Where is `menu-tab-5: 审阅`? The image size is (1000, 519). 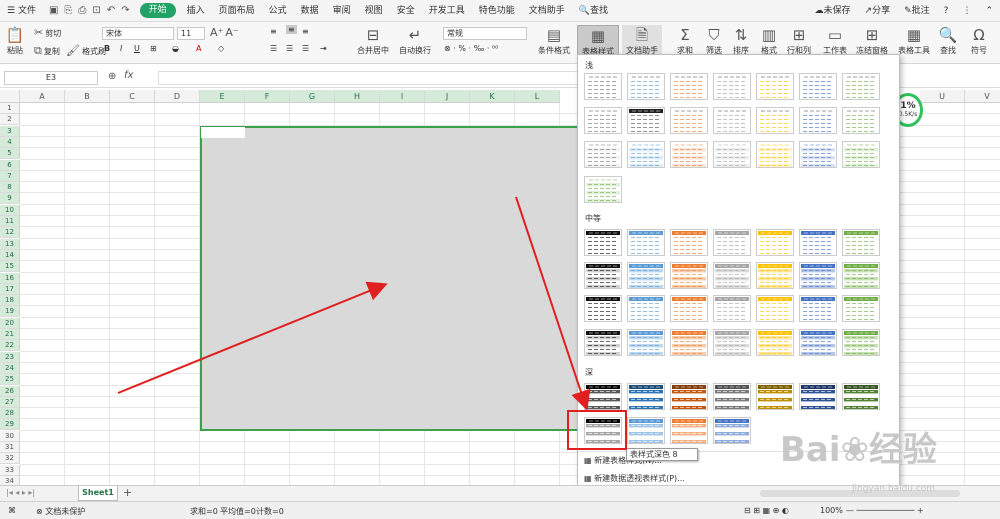
menu-tab-5: 审阅 is located at coordinates (342, 11).